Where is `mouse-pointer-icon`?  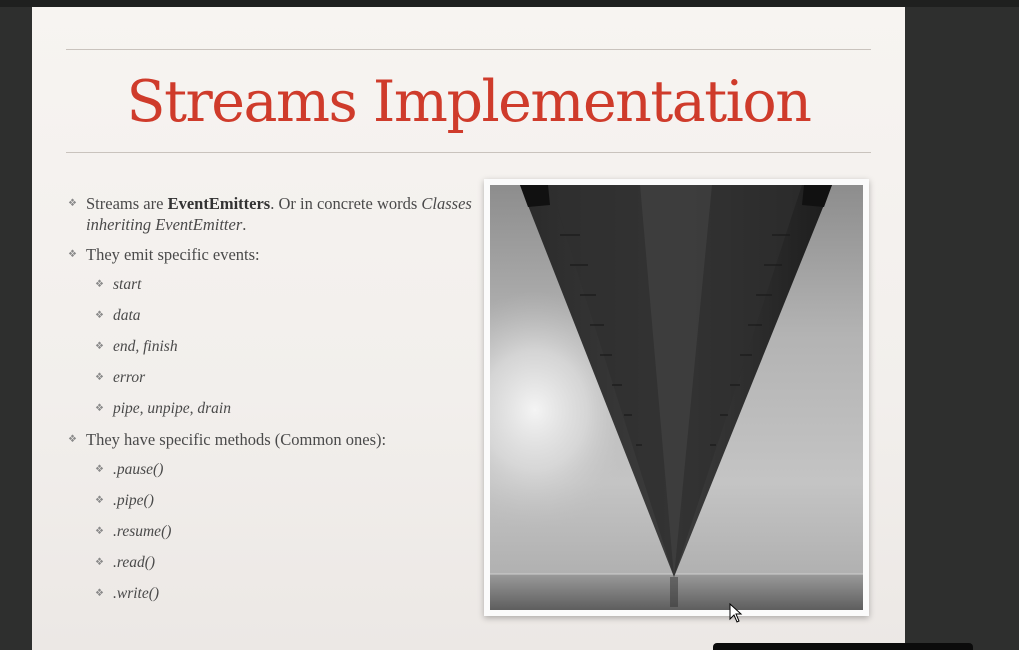
mouse-pointer-icon is located at coordinates (736, 615).